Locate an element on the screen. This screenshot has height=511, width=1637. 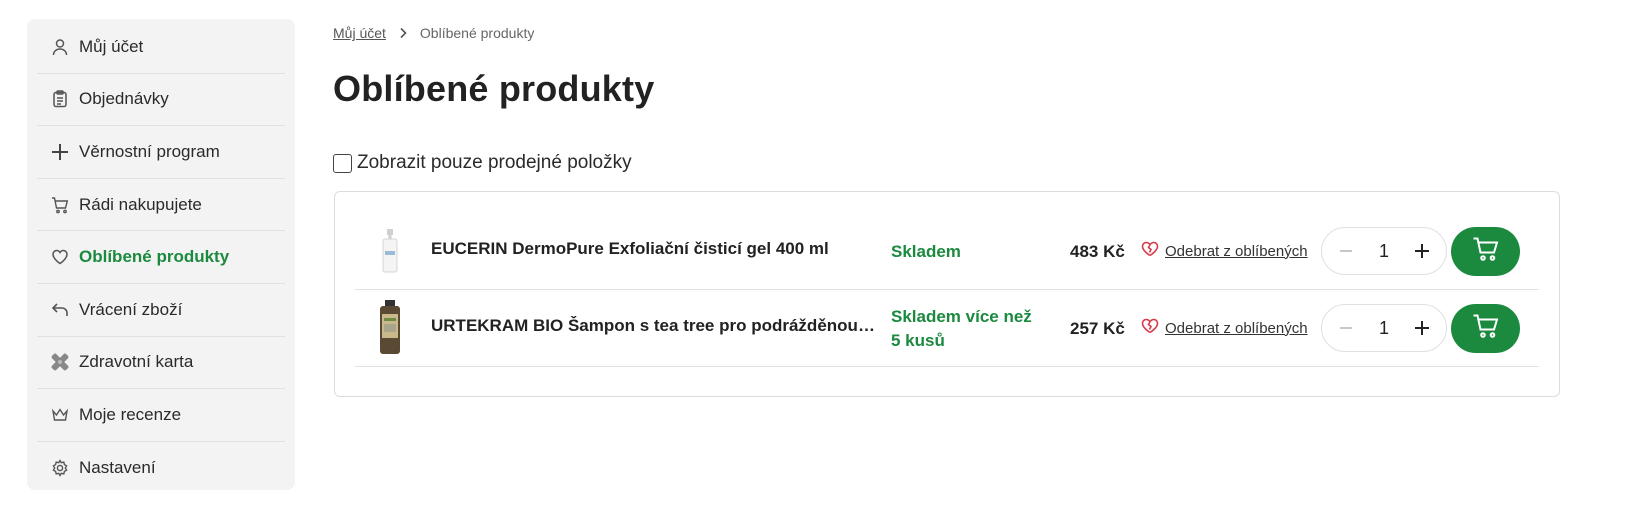
stock-status: Skladem více než 5 kusů is located at coordinates (961, 328).